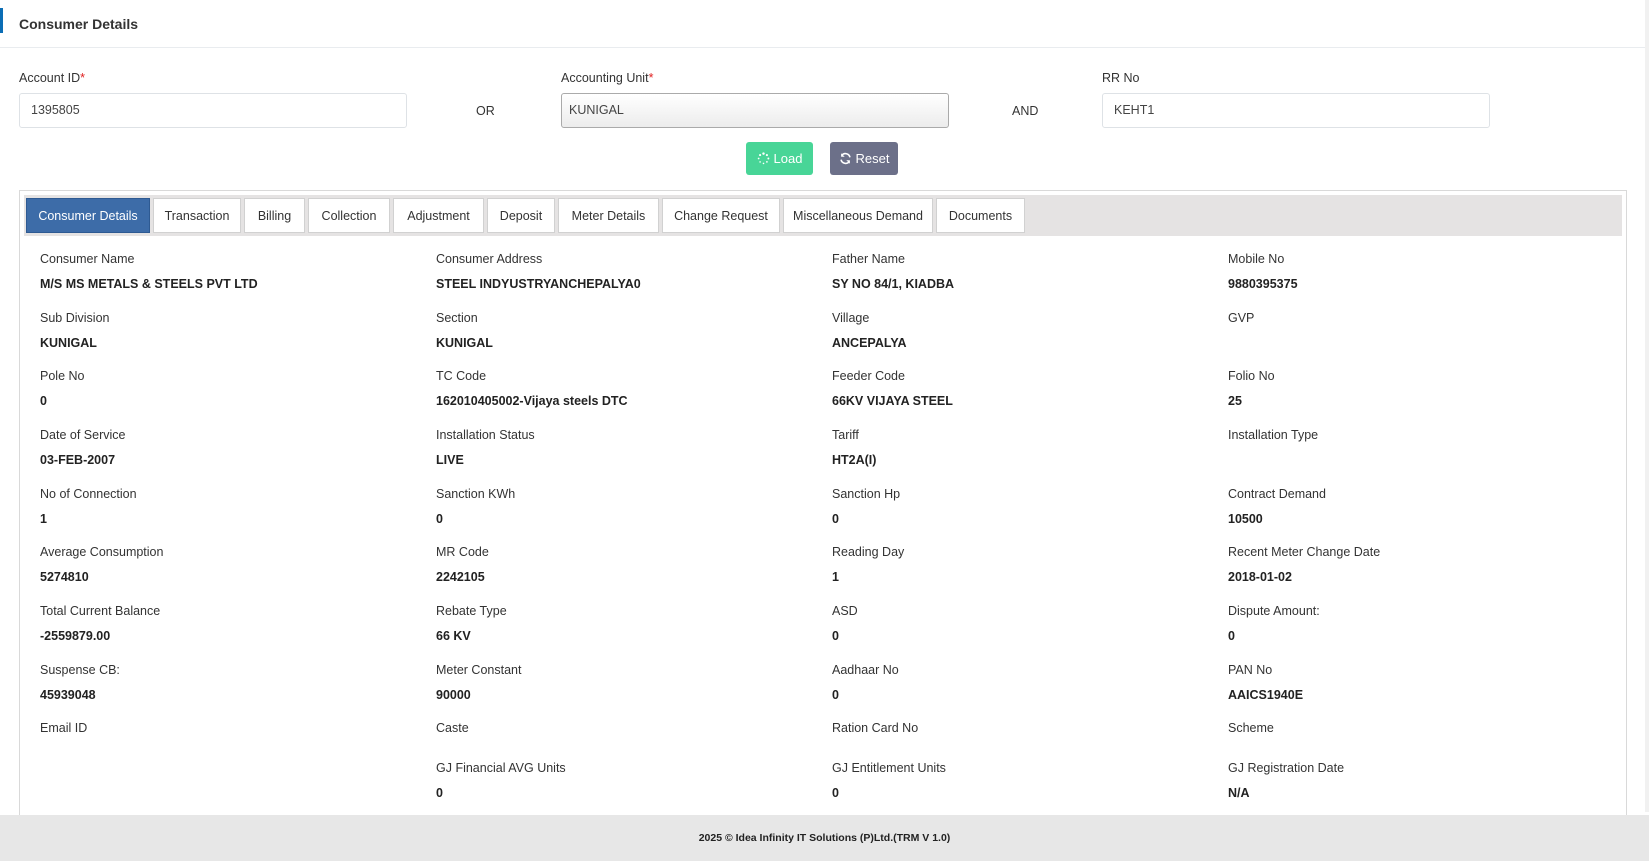  Describe the element at coordinates (274, 215) in the screenshot. I see `tab-billing: Billing` at that location.